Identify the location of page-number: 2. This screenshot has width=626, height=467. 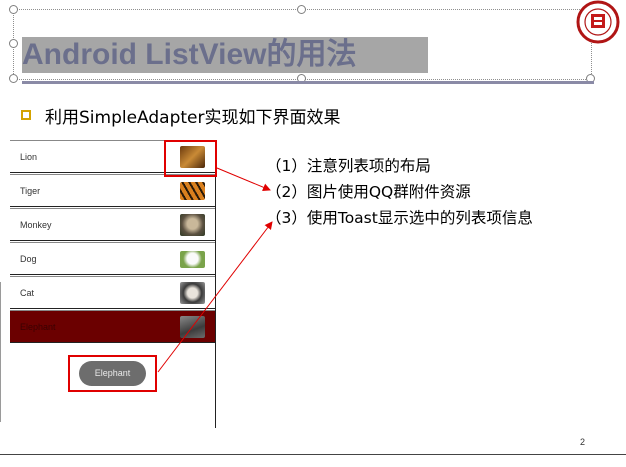
(583, 442).